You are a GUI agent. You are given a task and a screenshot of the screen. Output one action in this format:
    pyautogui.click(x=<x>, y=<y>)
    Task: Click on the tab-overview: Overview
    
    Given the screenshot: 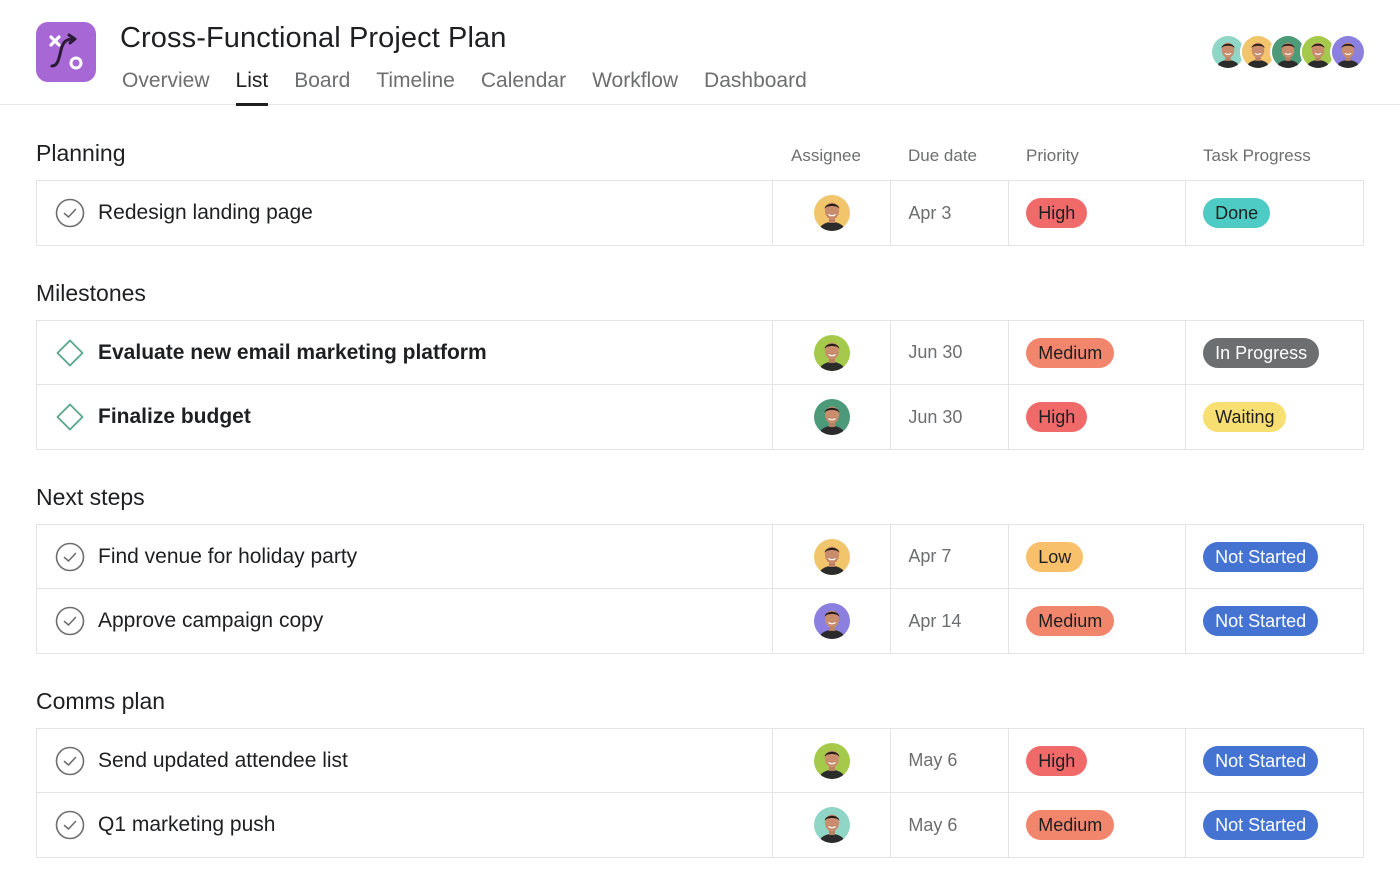 What is the action you would take?
    pyautogui.click(x=166, y=86)
    